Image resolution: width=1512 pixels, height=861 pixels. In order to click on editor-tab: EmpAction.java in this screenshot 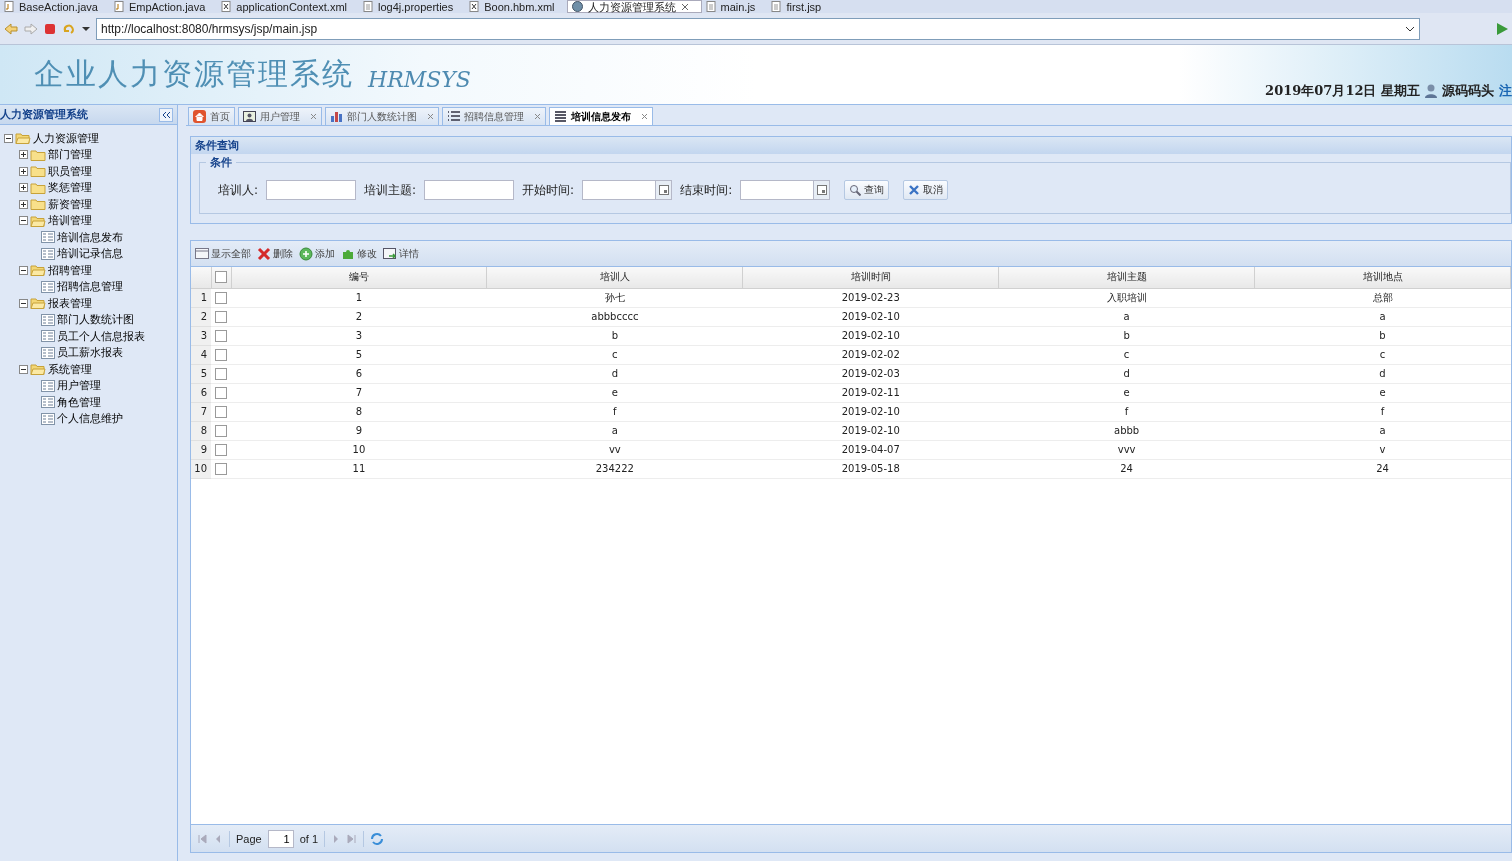, I will do `click(163, 6)`.